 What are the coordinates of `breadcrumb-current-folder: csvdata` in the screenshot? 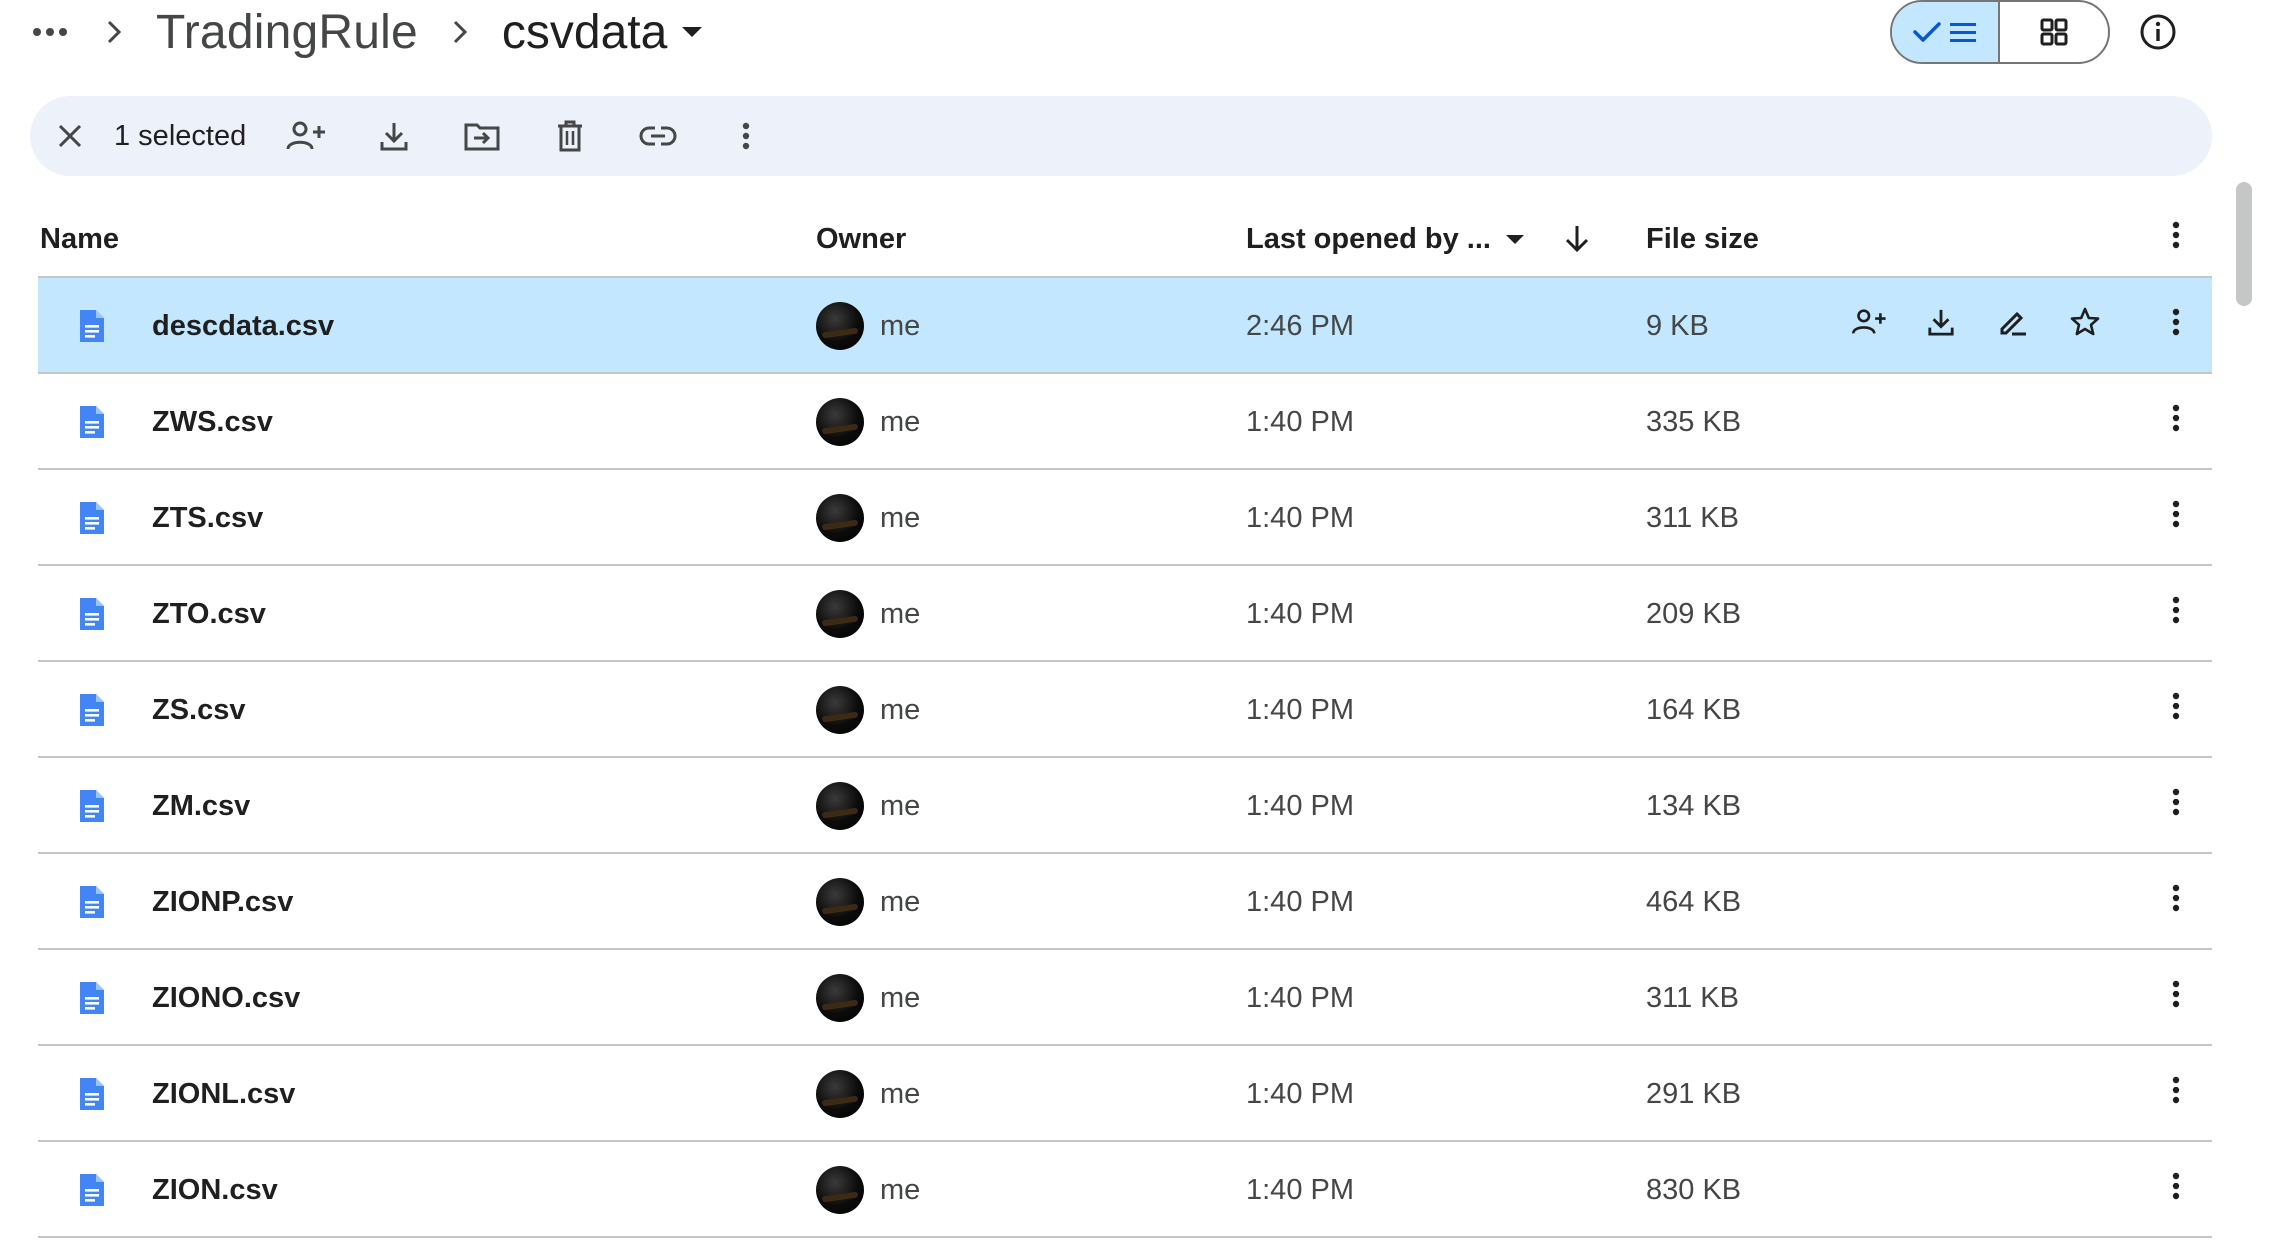 It's located at (602, 32).